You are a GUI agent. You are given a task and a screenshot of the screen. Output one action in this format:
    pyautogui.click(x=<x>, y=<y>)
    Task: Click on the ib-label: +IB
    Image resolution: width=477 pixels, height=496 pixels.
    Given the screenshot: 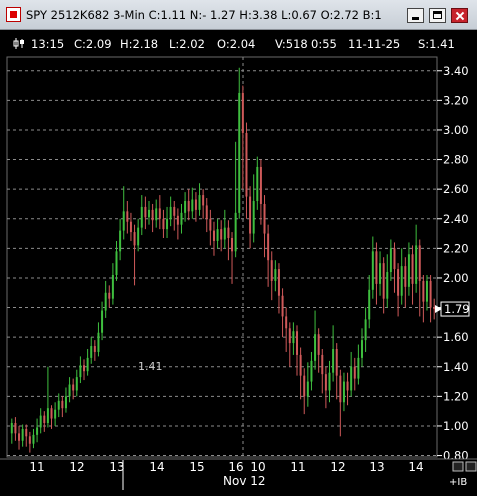 What is the action you would take?
    pyautogui.click(x=458, y=482)
    